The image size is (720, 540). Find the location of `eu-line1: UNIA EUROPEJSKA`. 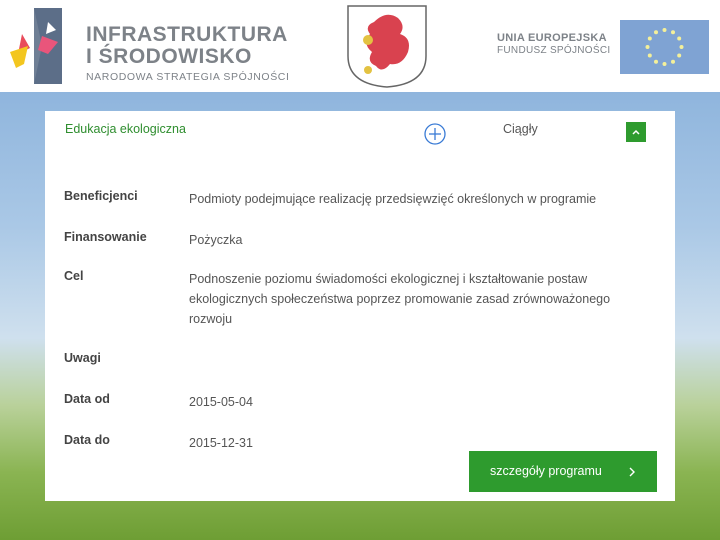

eu-line1: UNIA EUROPEJSKA is located at coordinates (552, 38).